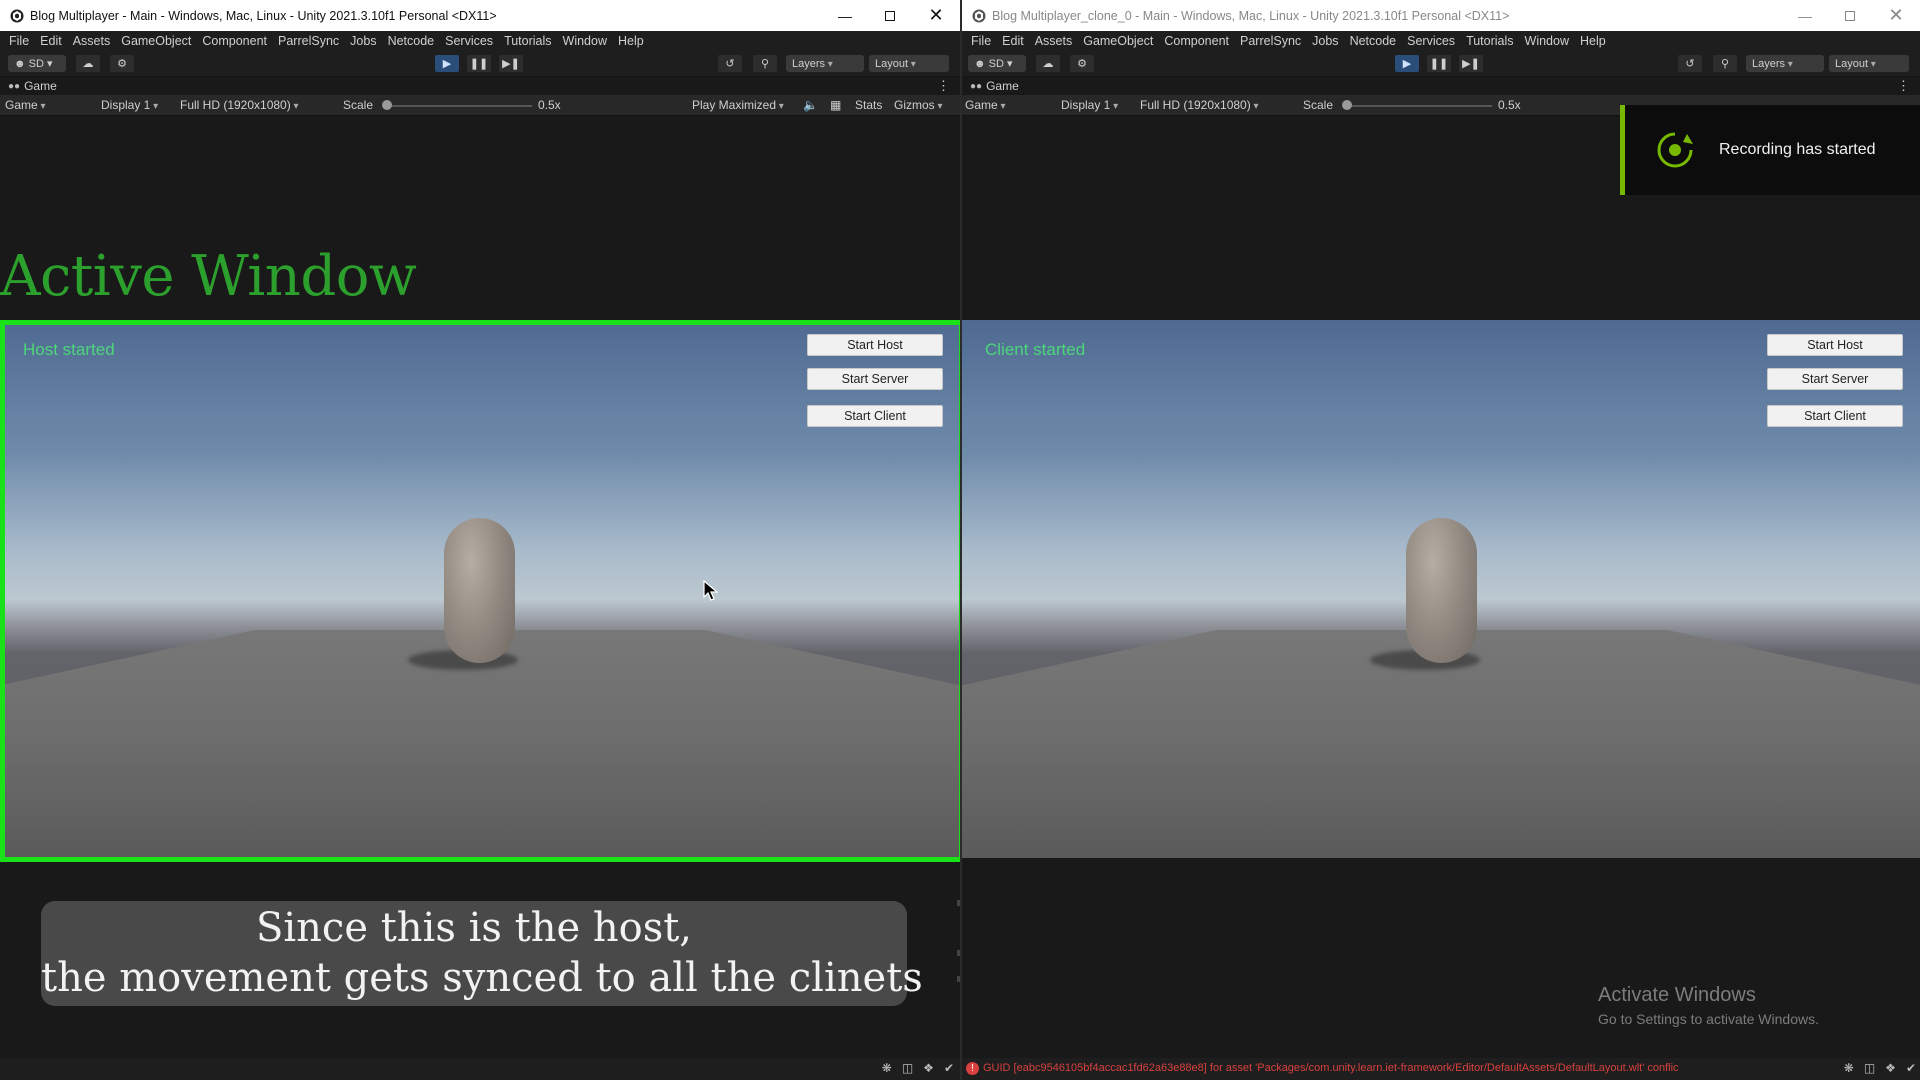 The width and height of the screenshot is (1920, 1080). Describe the element at coordinates (810, 105) in the screenshot. I see `mute-audio-icon: 🔈` at that location.